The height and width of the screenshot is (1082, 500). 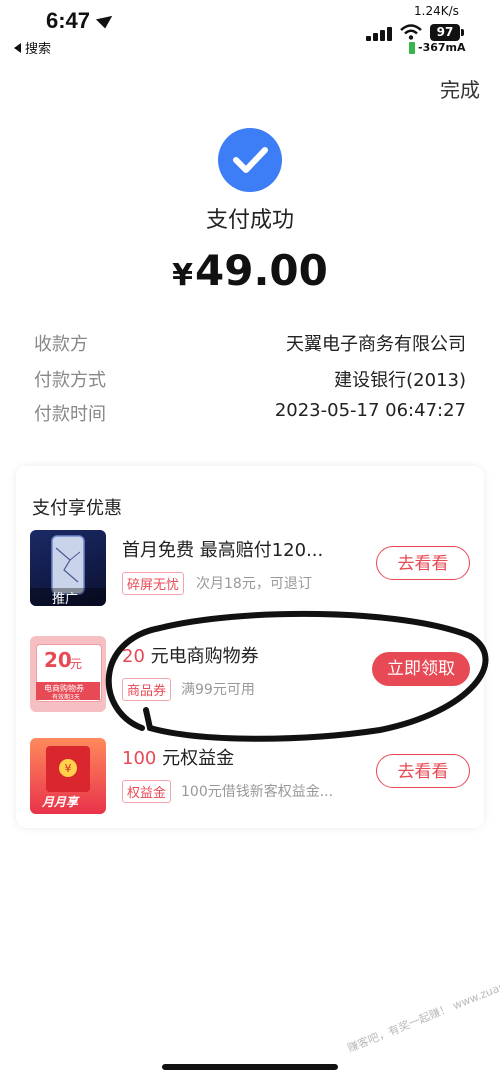 I want to click on payment-amount: ¥49.00, so click(x=250, y=270).